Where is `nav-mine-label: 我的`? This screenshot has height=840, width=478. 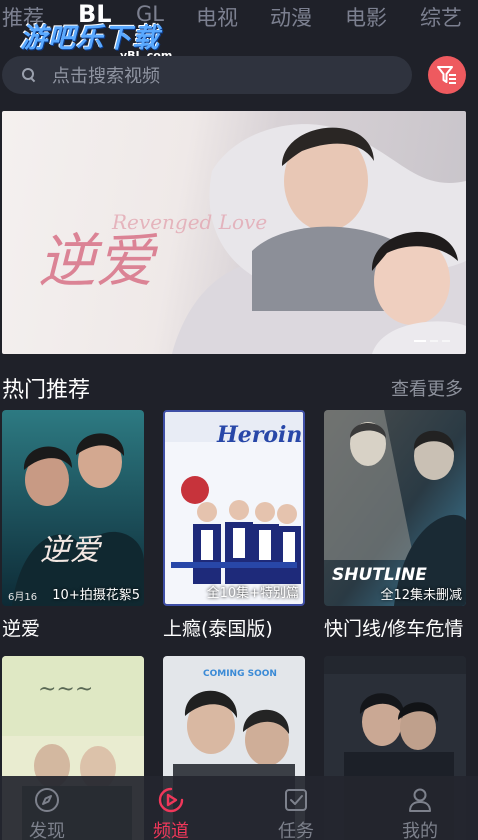
nav-mine-label: 我的 is located at coordinates (420, 830).